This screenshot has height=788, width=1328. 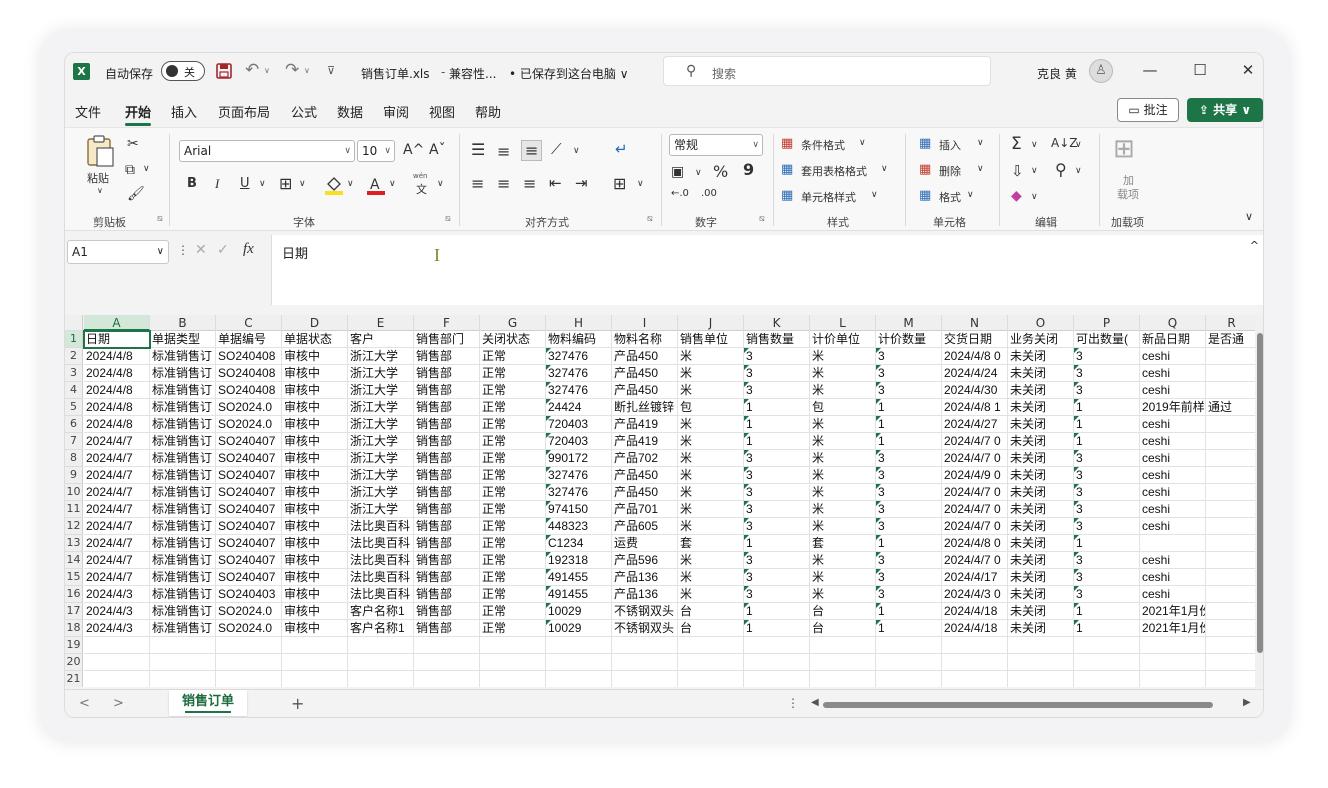 What do you see at coordinates (249, 356) in the screenshot?
I see `table-cell: SO240408` at bounding box center [249, 356].